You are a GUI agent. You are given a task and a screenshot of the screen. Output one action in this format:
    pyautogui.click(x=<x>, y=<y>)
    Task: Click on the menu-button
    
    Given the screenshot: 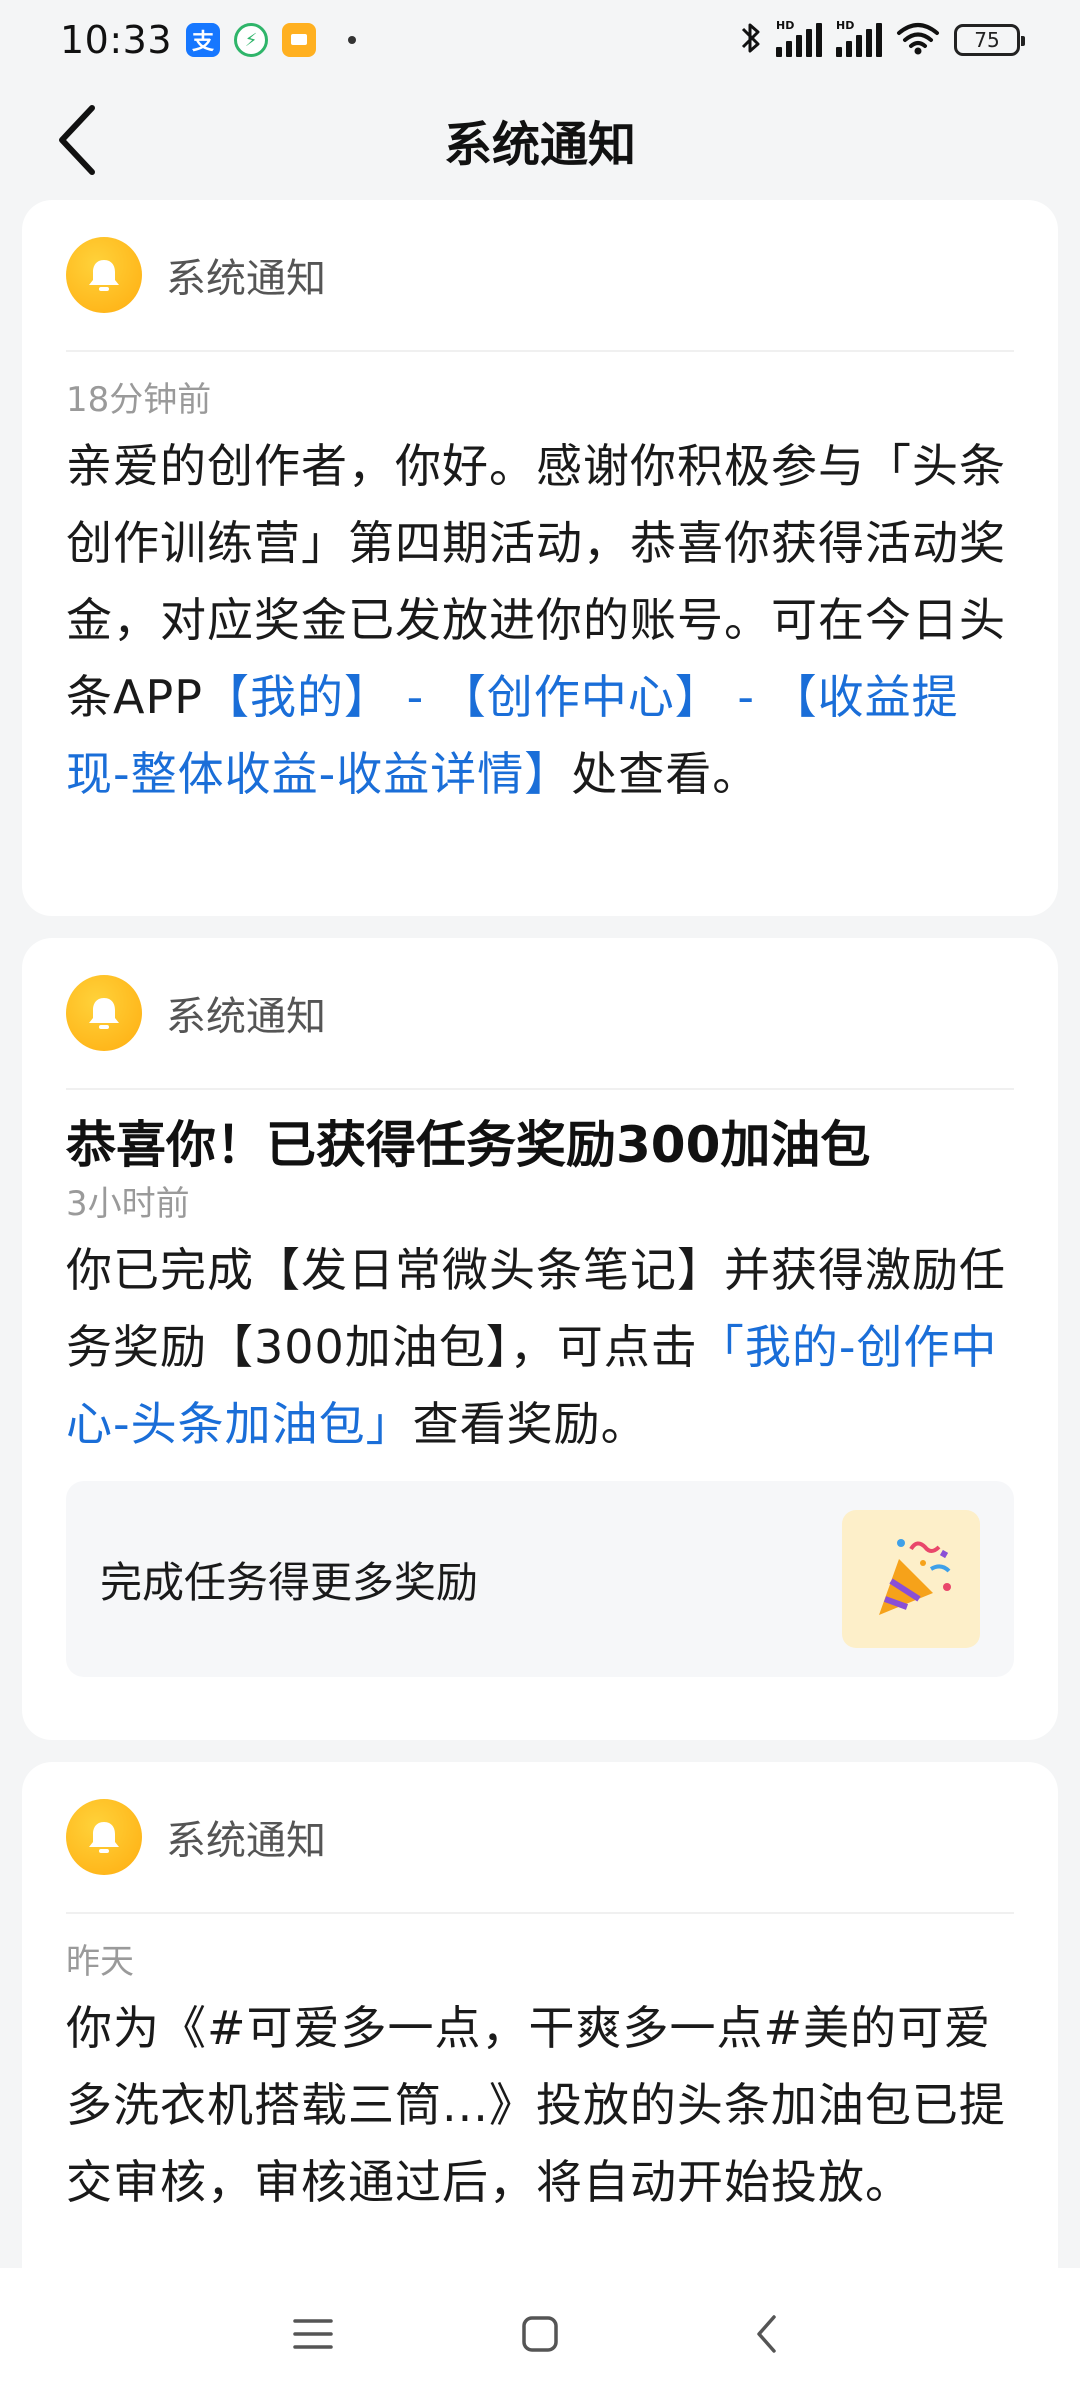 What is the action you would take?
    pyautogui.click(x=313, y=2334)
    